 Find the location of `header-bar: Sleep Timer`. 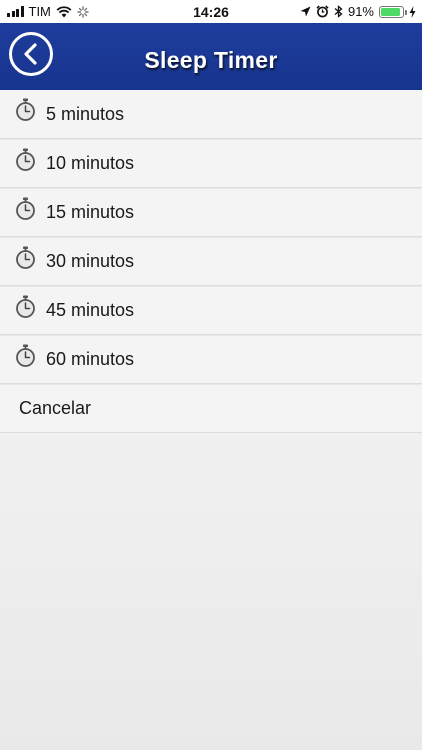

header-bar: Sleep Timer is located at coordinates (211, 56).